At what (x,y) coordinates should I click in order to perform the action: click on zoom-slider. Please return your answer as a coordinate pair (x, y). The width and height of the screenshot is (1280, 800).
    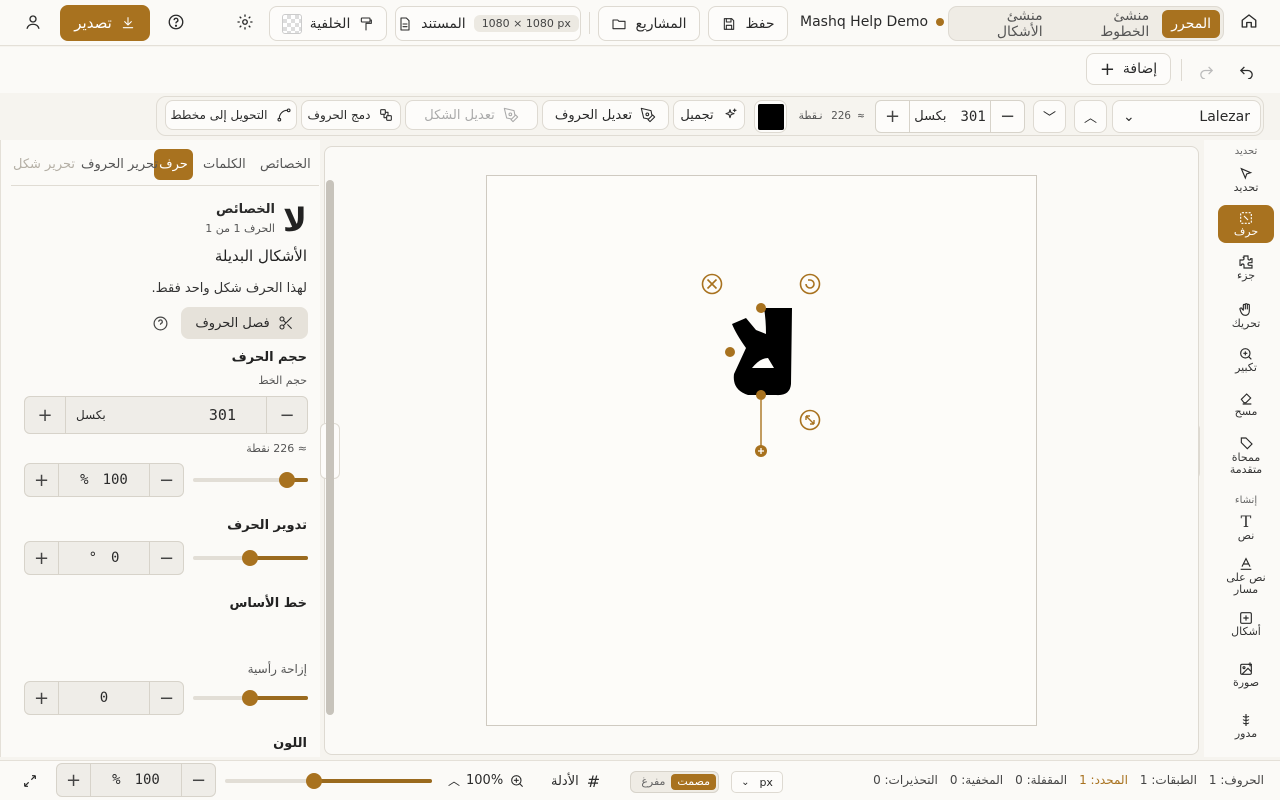
    Looking at the image, I should click on (328, 781).